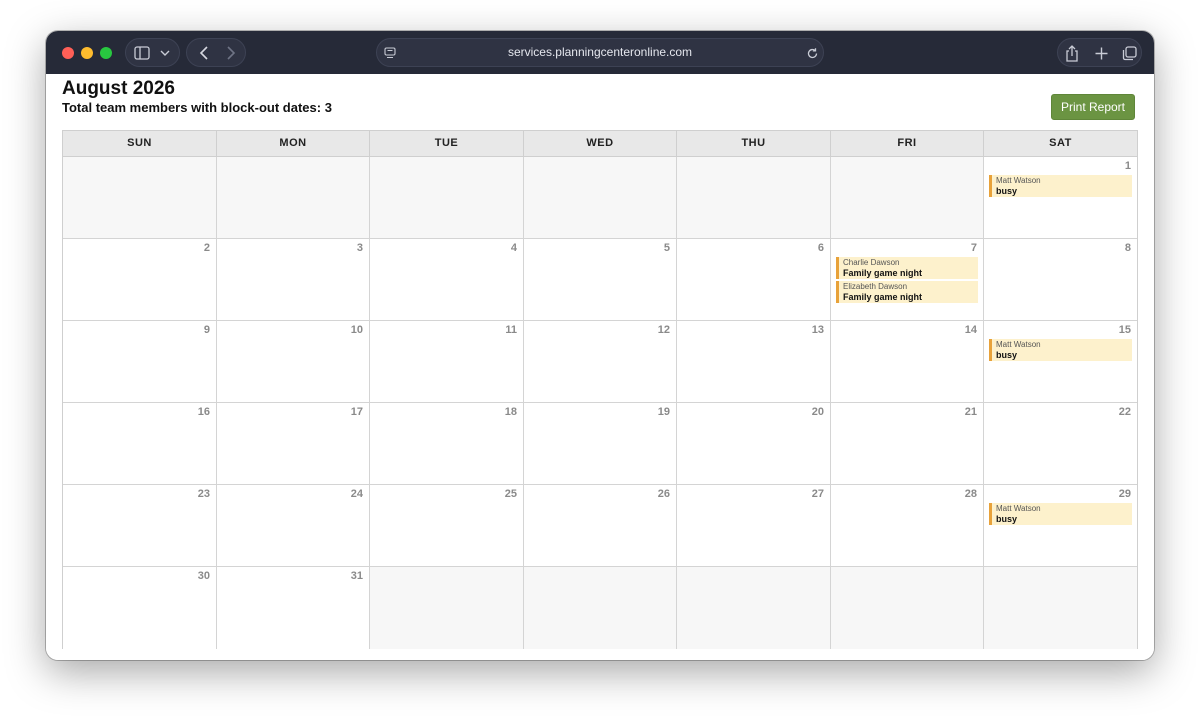  I want to click on forward-icon, so click(231, 53).